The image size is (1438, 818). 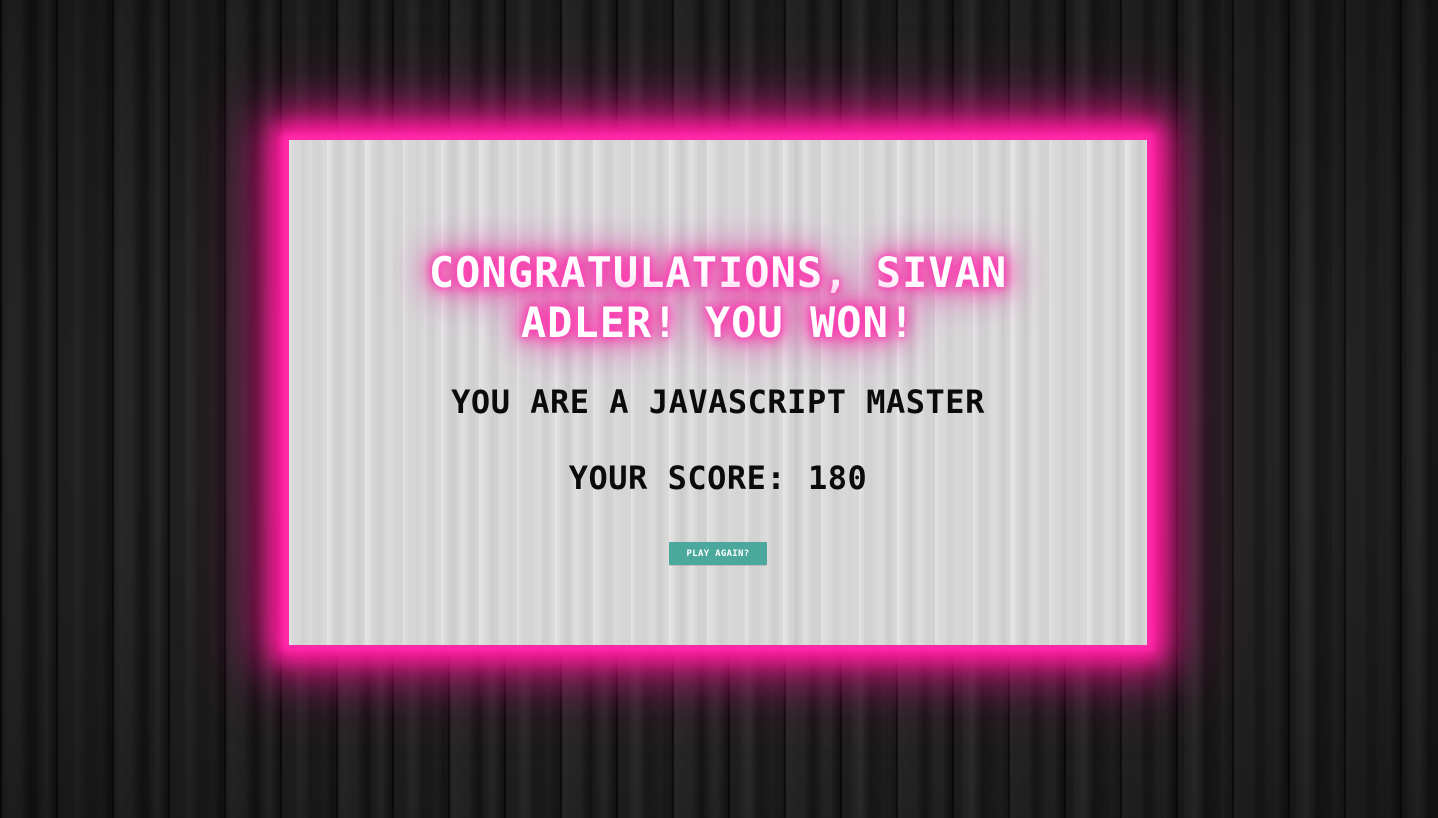 I want to click on win-headline-line-1: Congratulations, Sivan, so click(x=718, y=272).